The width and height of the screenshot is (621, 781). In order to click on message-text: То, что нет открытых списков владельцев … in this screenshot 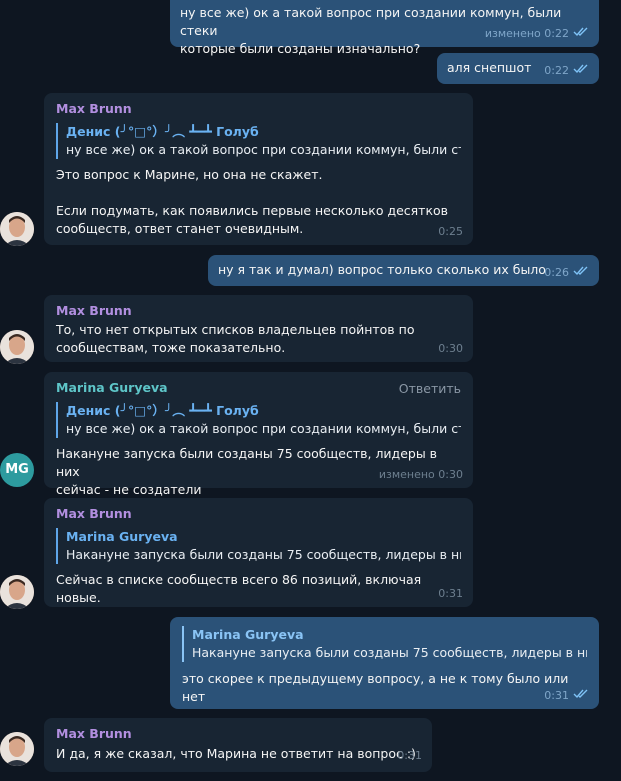, I will do `click(235, 338)`.